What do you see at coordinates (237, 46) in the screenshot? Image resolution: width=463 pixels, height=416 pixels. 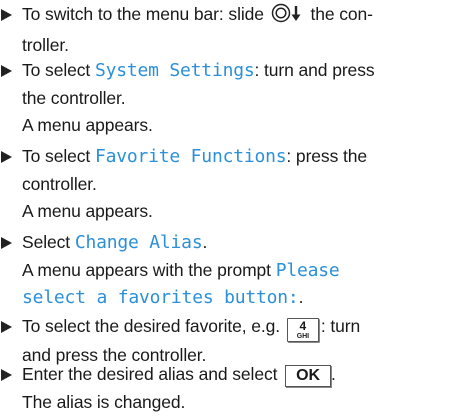 I see `step-text: troller.` at bounding box center [237, 46].